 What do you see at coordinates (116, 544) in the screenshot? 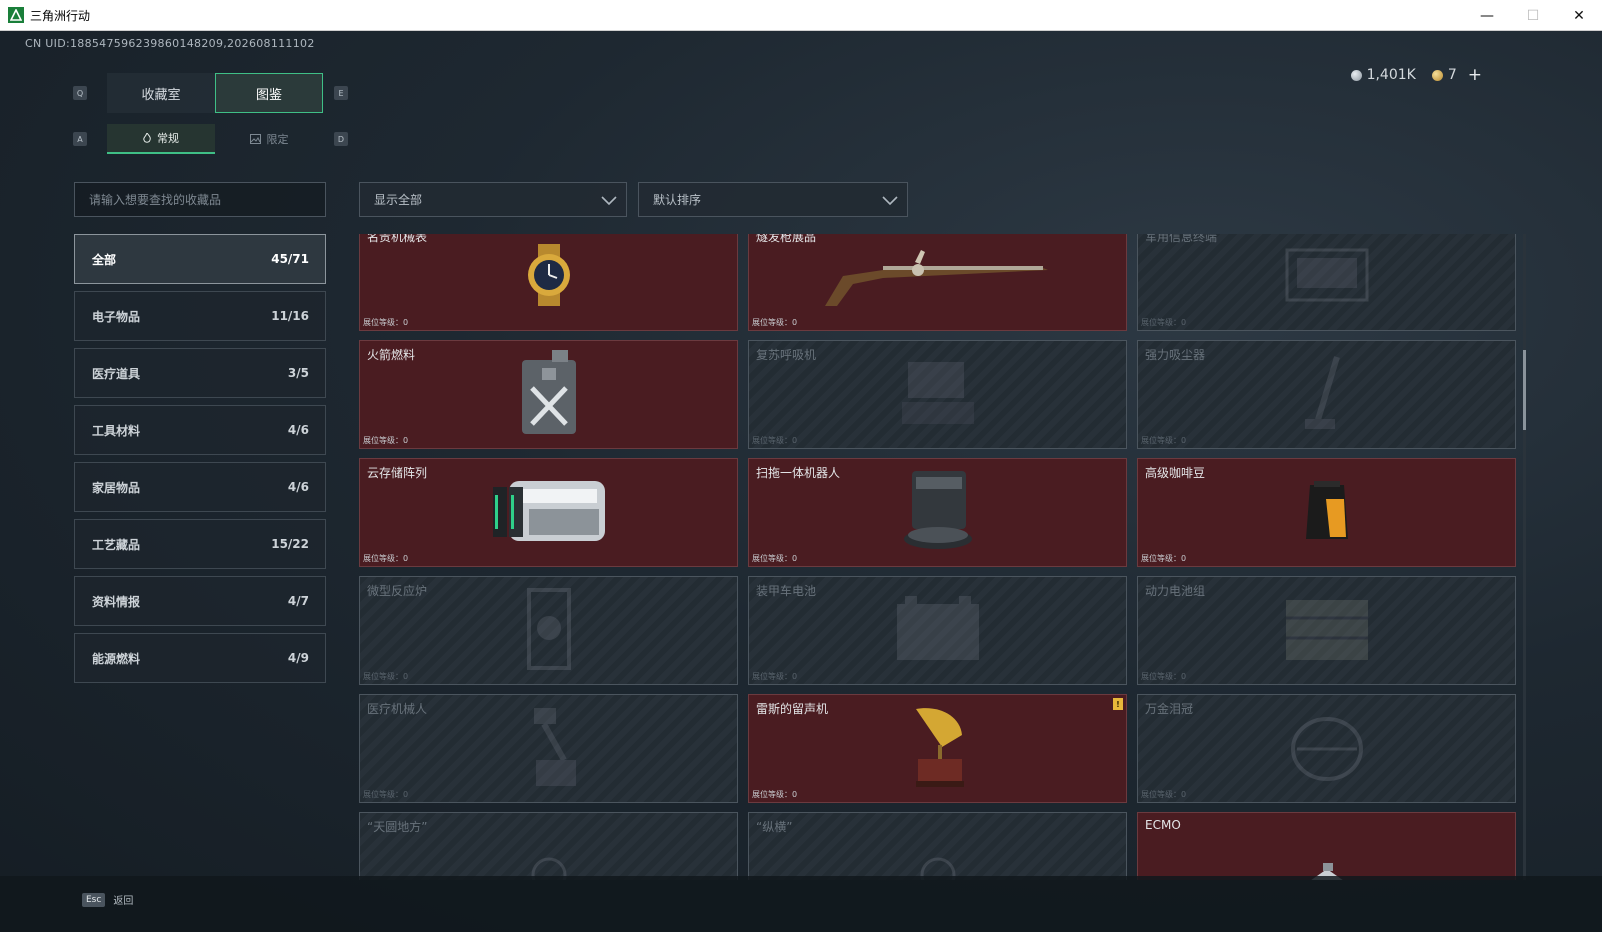
I see `category-label: 工艺藏品` at bounding box center [116, 544].